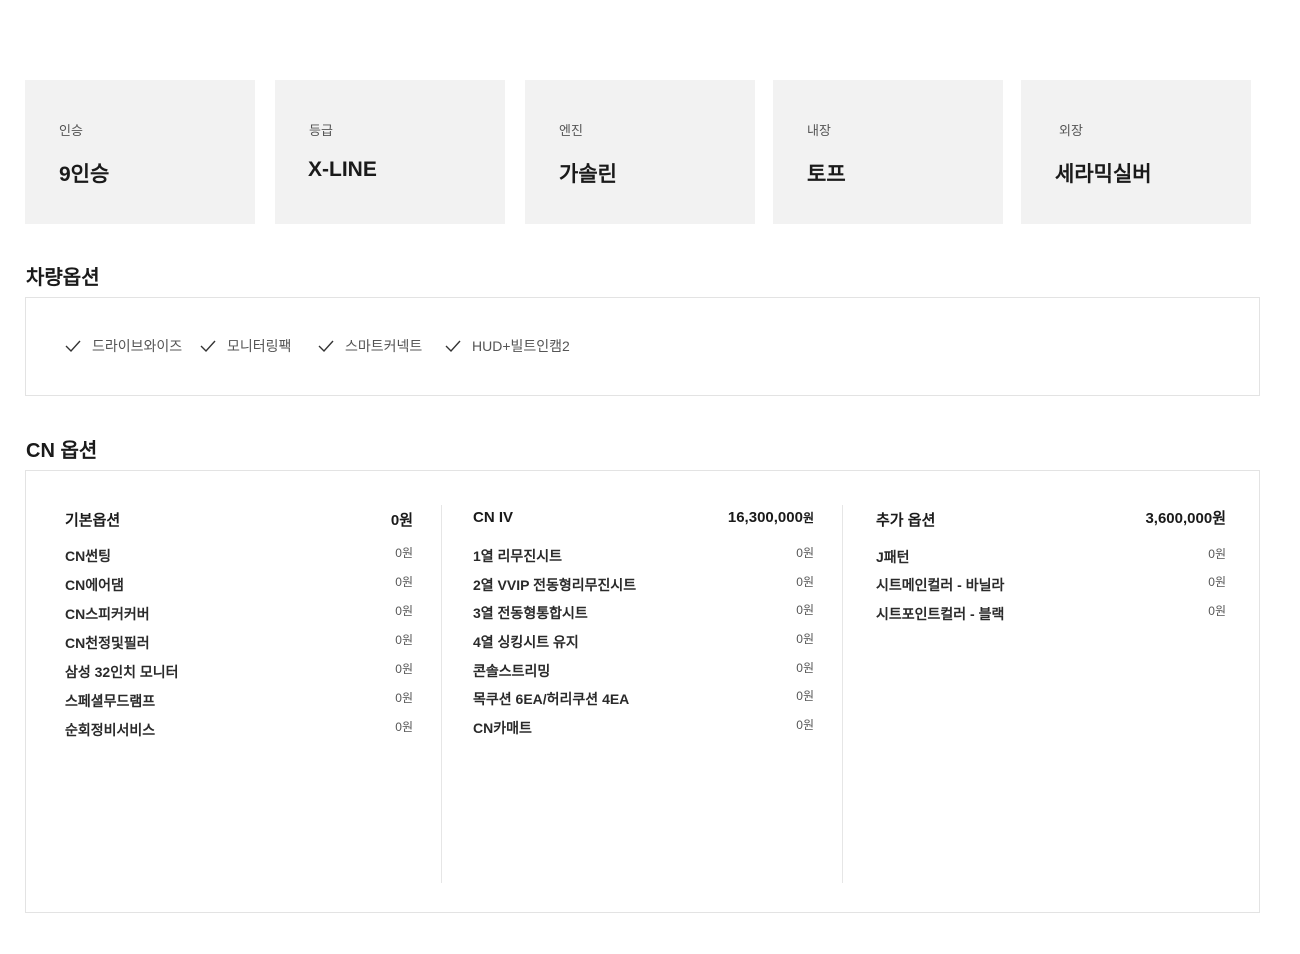  What do you see at coordinates (110, 730) in the screenshot?
I see `cn-option-name: 순회정비서비스` at bounding box center [110, 730].